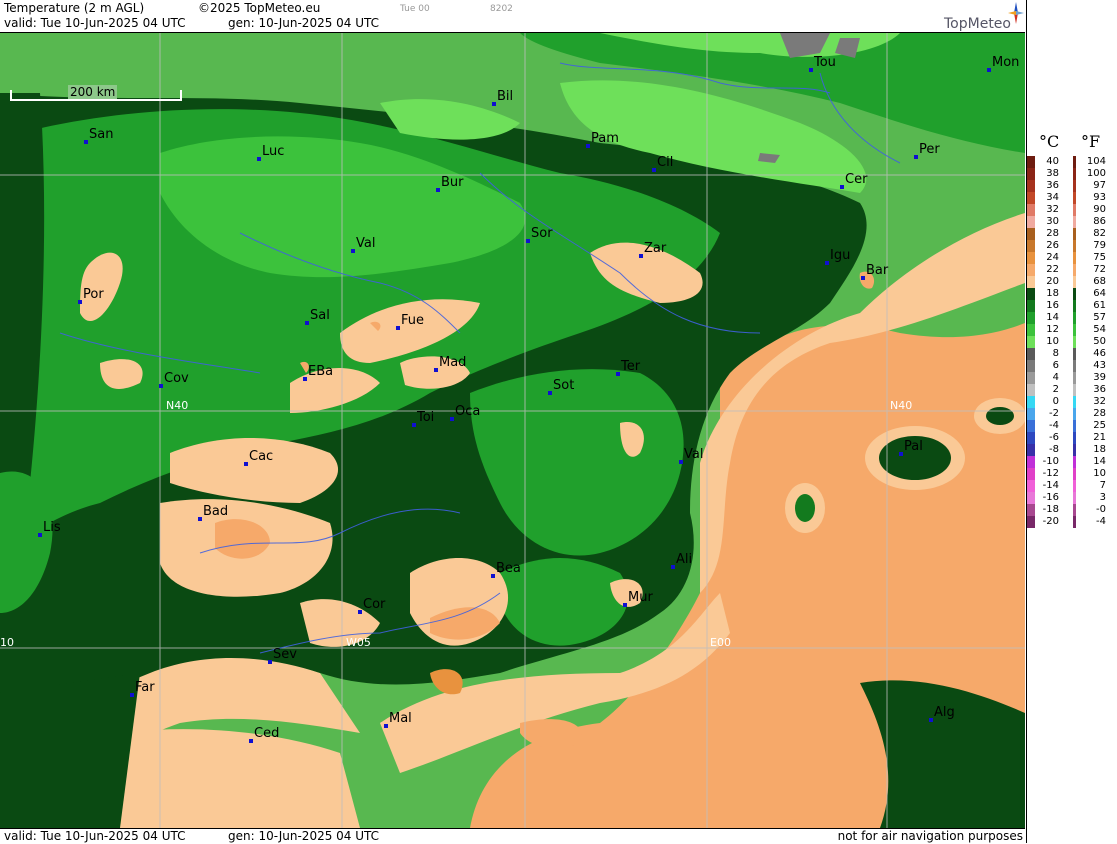  What do you see at coordinates (1096, 161) in the screenshot?
I see `legend-fahrenheit-value: 104` at bounding box center [1096, 161].